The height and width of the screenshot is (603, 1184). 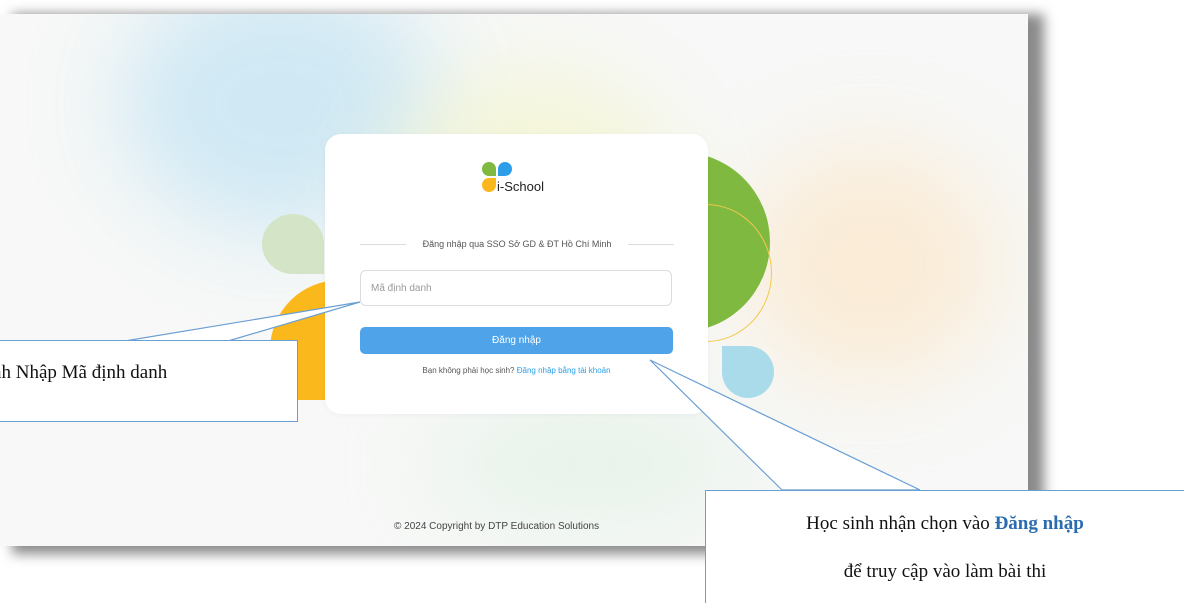 What do you see at coordinates (564, 370) in the screenshot?
I see `login-with-account-link: Đăng nhập bằng tài khoản` at bounding box center [564, 370].